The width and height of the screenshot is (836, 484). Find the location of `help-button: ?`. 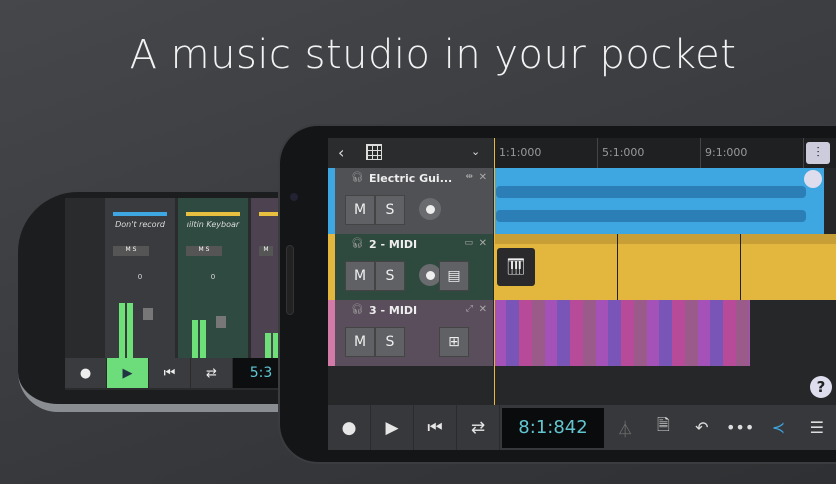

help-button: ? is located at coordinates (821, 387).